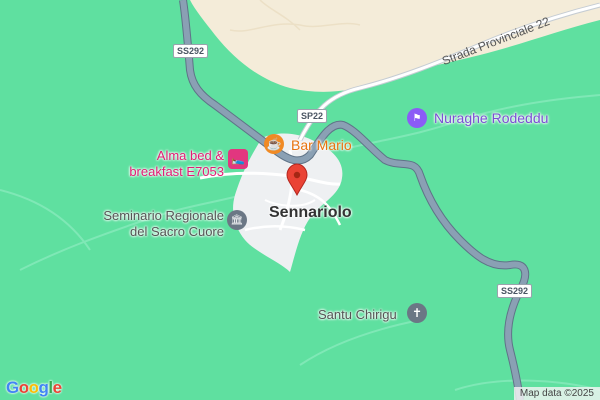 Image resolution: width=600 pixels, height=400 pixels. I want to click on road-shield-sp22: SP22, so click(312, 116).